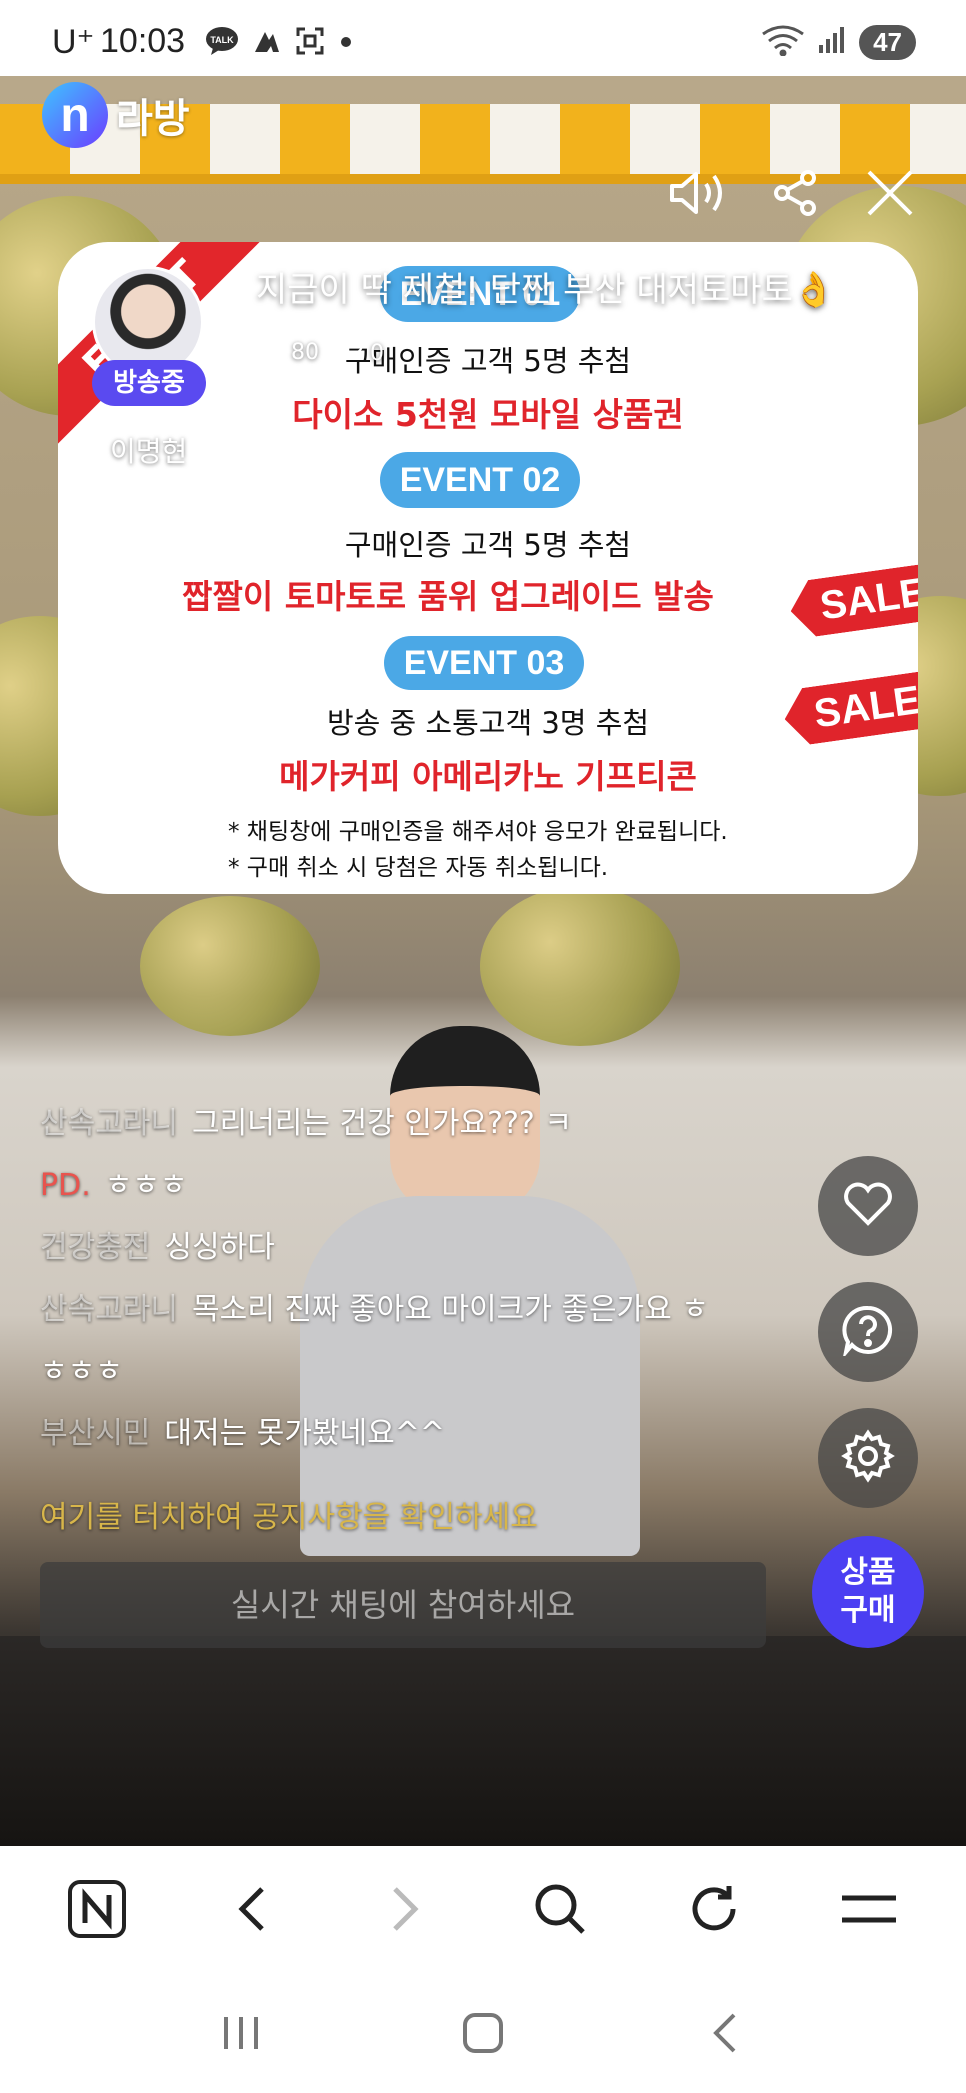 This screenshot has width=966, height=2093. What do you see at coordinates (382, 1123) in the screenshot?
I see `chat-text: 그리너리는 건강 인가요??? ㅋ` at bounding box center [382, 1123].